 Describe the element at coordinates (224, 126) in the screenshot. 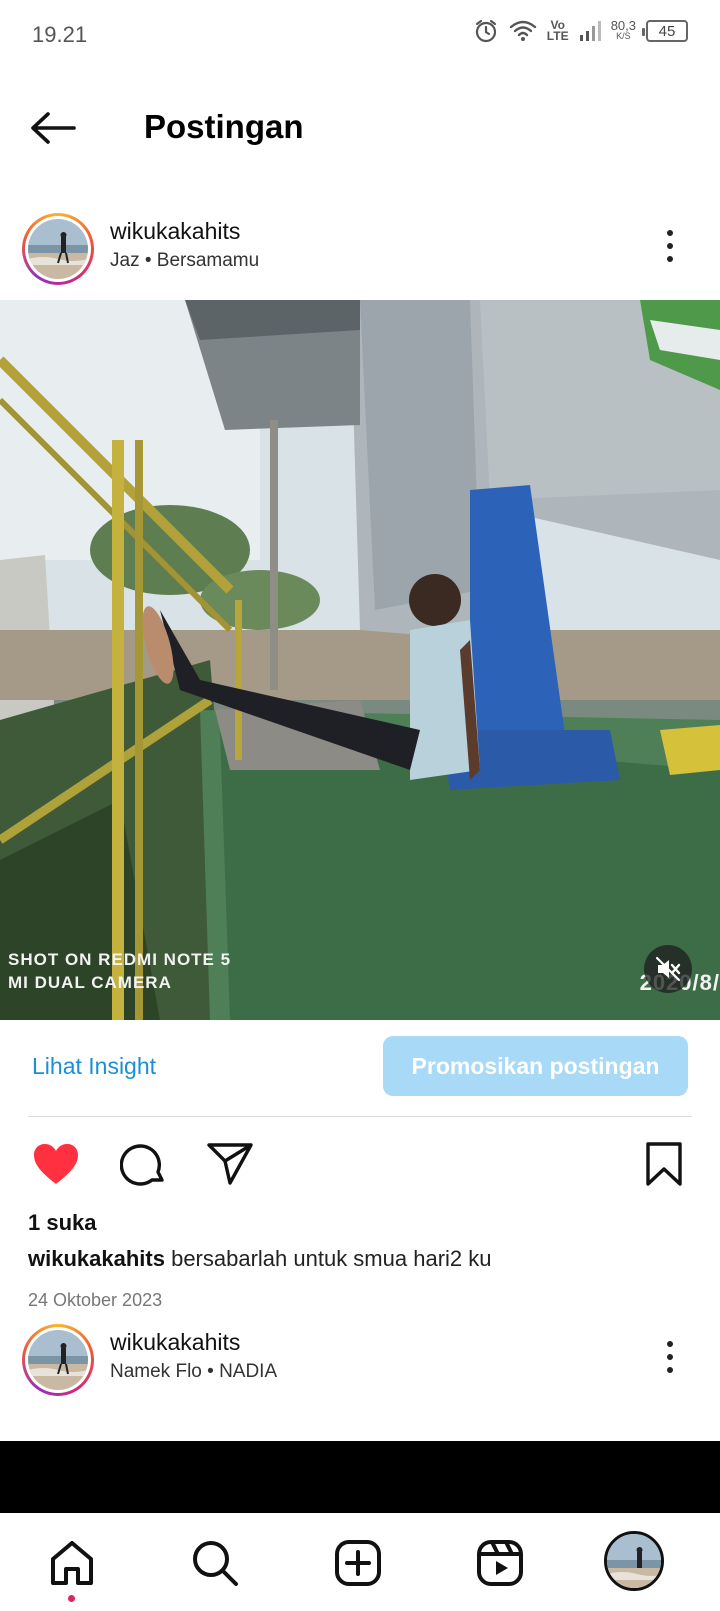

I see `page-title: Postingan` at that location.